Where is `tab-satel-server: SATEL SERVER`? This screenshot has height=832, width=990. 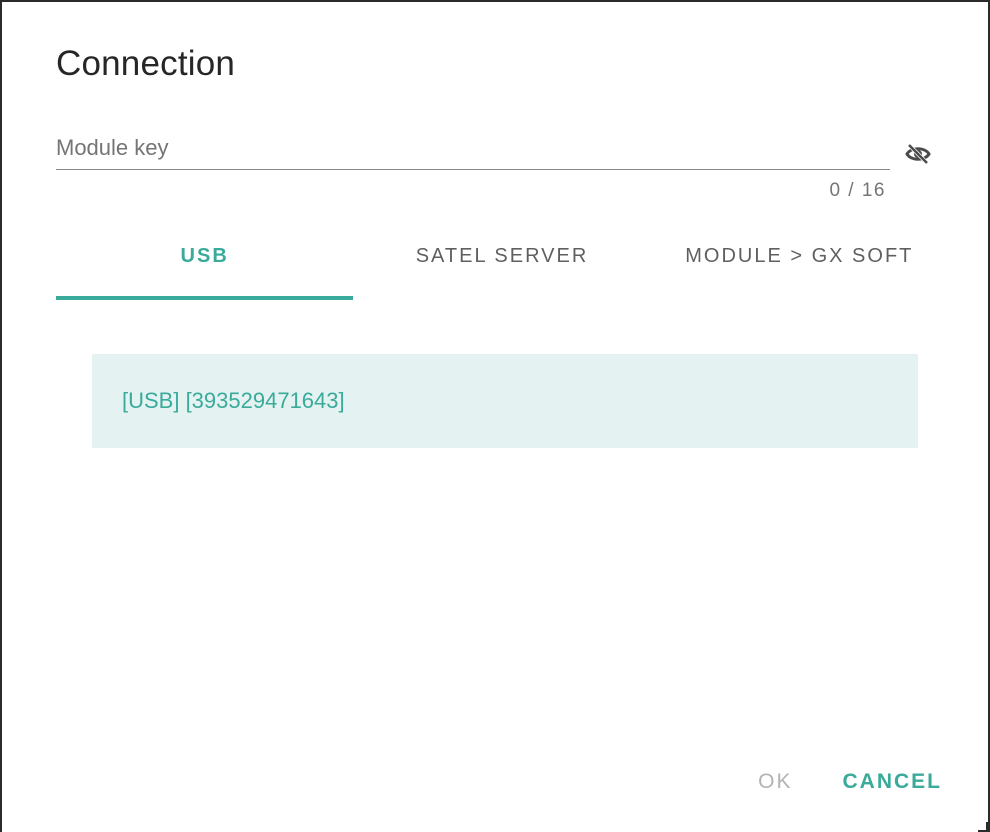 tab-satel-server: SATEL SERVER is located at coordinates (501, 256).